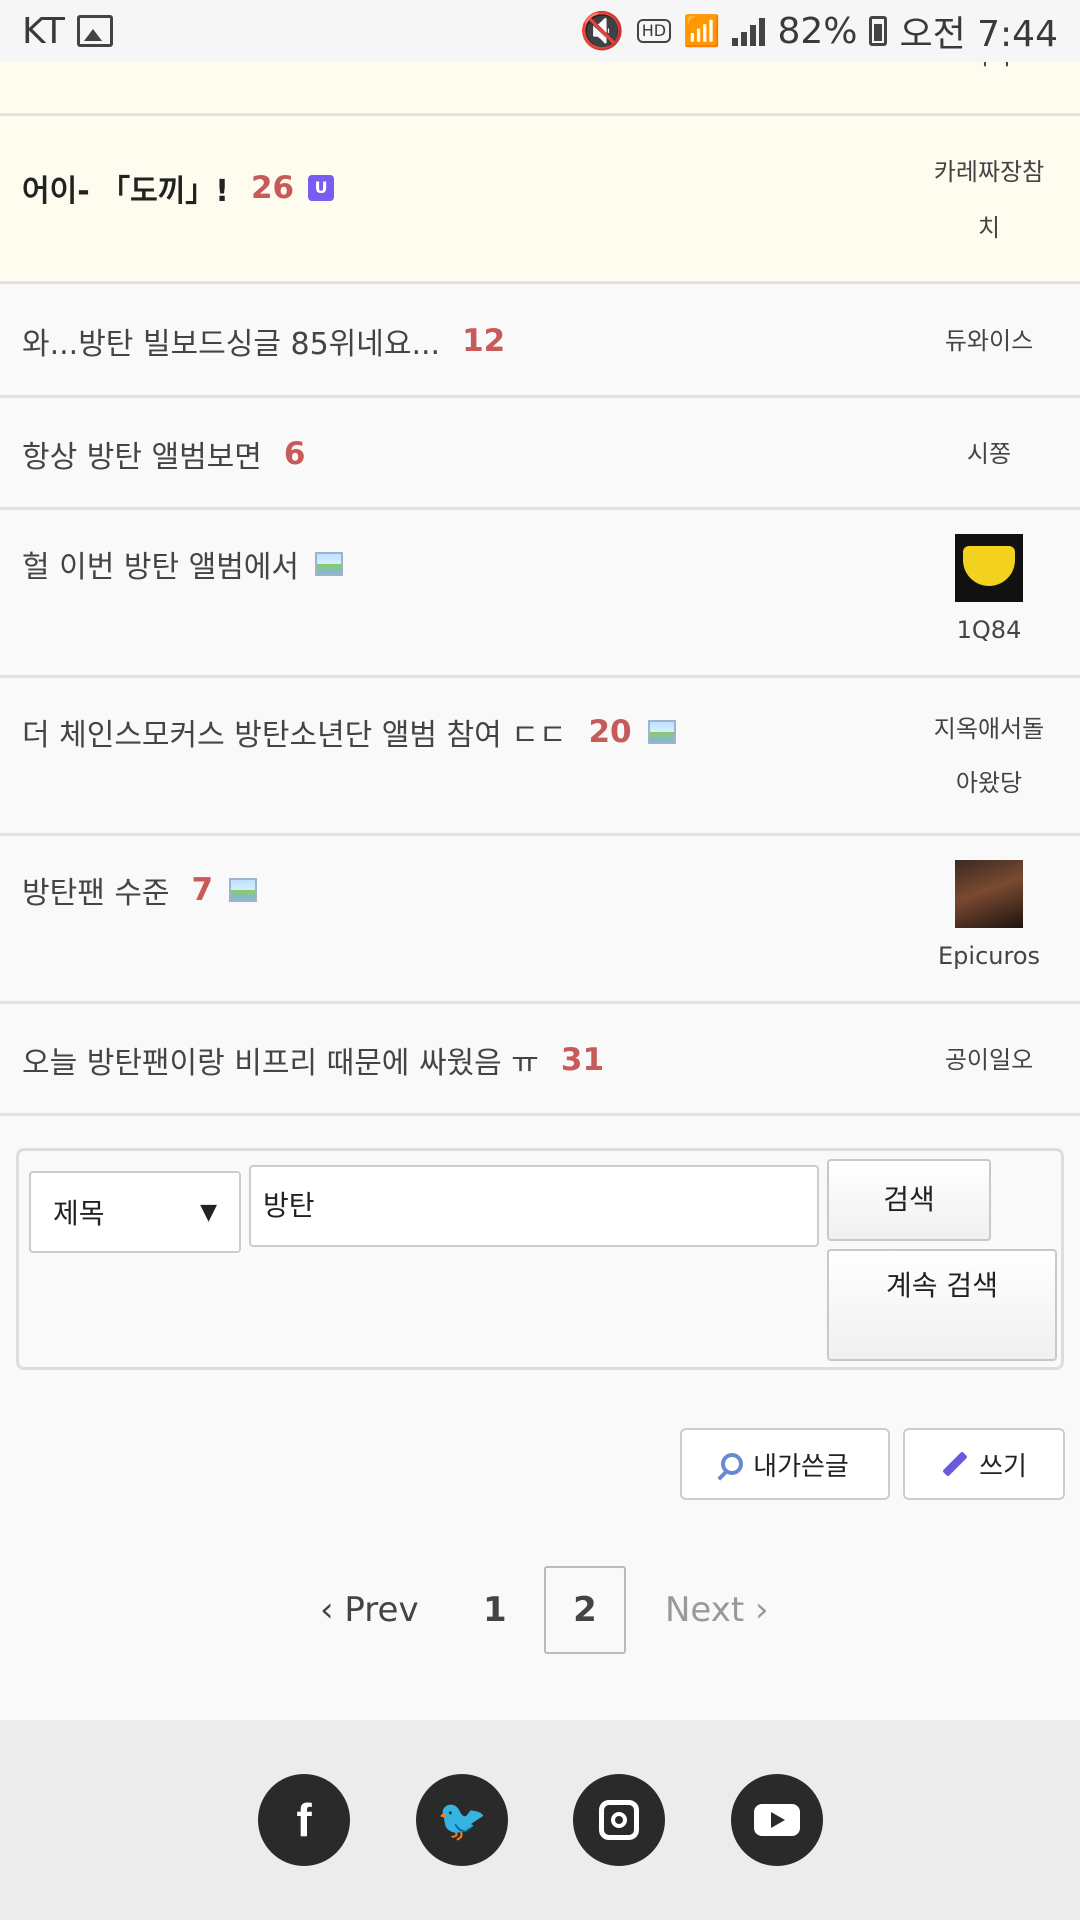  I want to click on hd-icon: HD, so click(654, 31).